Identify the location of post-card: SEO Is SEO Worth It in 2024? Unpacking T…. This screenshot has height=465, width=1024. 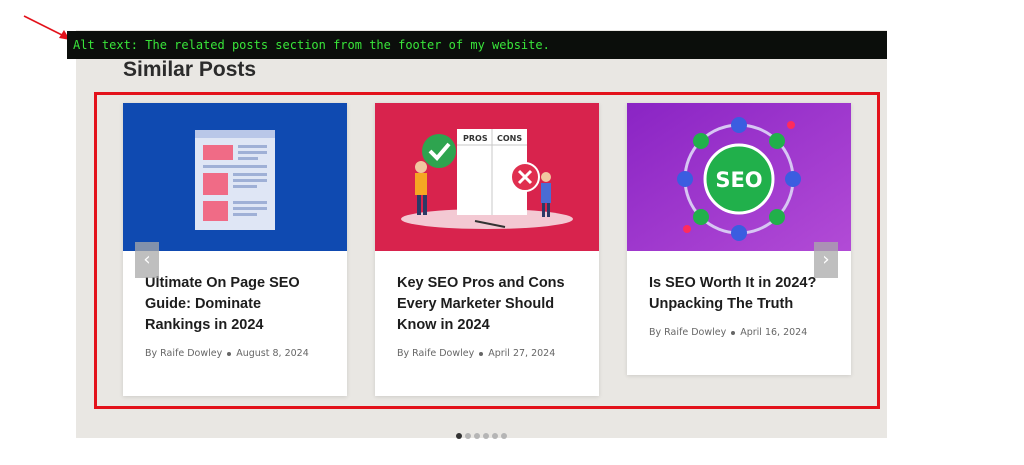
(739, 239).